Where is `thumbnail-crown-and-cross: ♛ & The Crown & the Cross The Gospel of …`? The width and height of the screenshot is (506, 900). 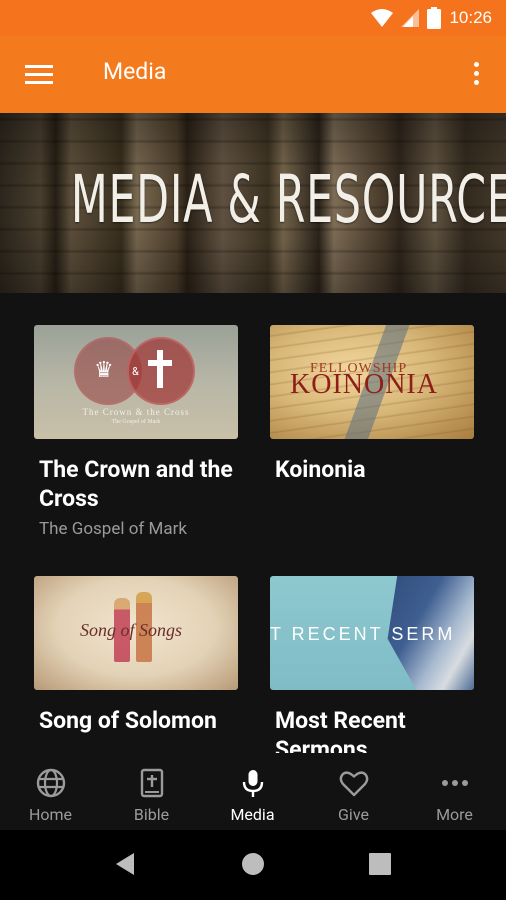
thumbnail-crown-and-cross: ♛ & The Crown & the Cross The Gospel of … is located at coordinates (136, 382).